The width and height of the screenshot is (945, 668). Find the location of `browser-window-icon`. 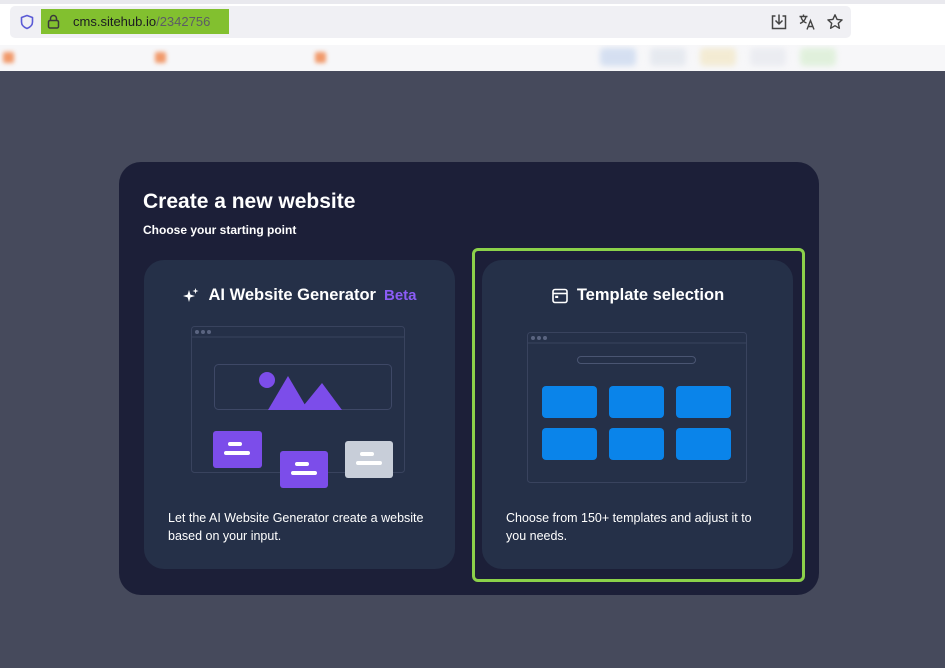

browser-window-icon is located at coordinates (560, 295).